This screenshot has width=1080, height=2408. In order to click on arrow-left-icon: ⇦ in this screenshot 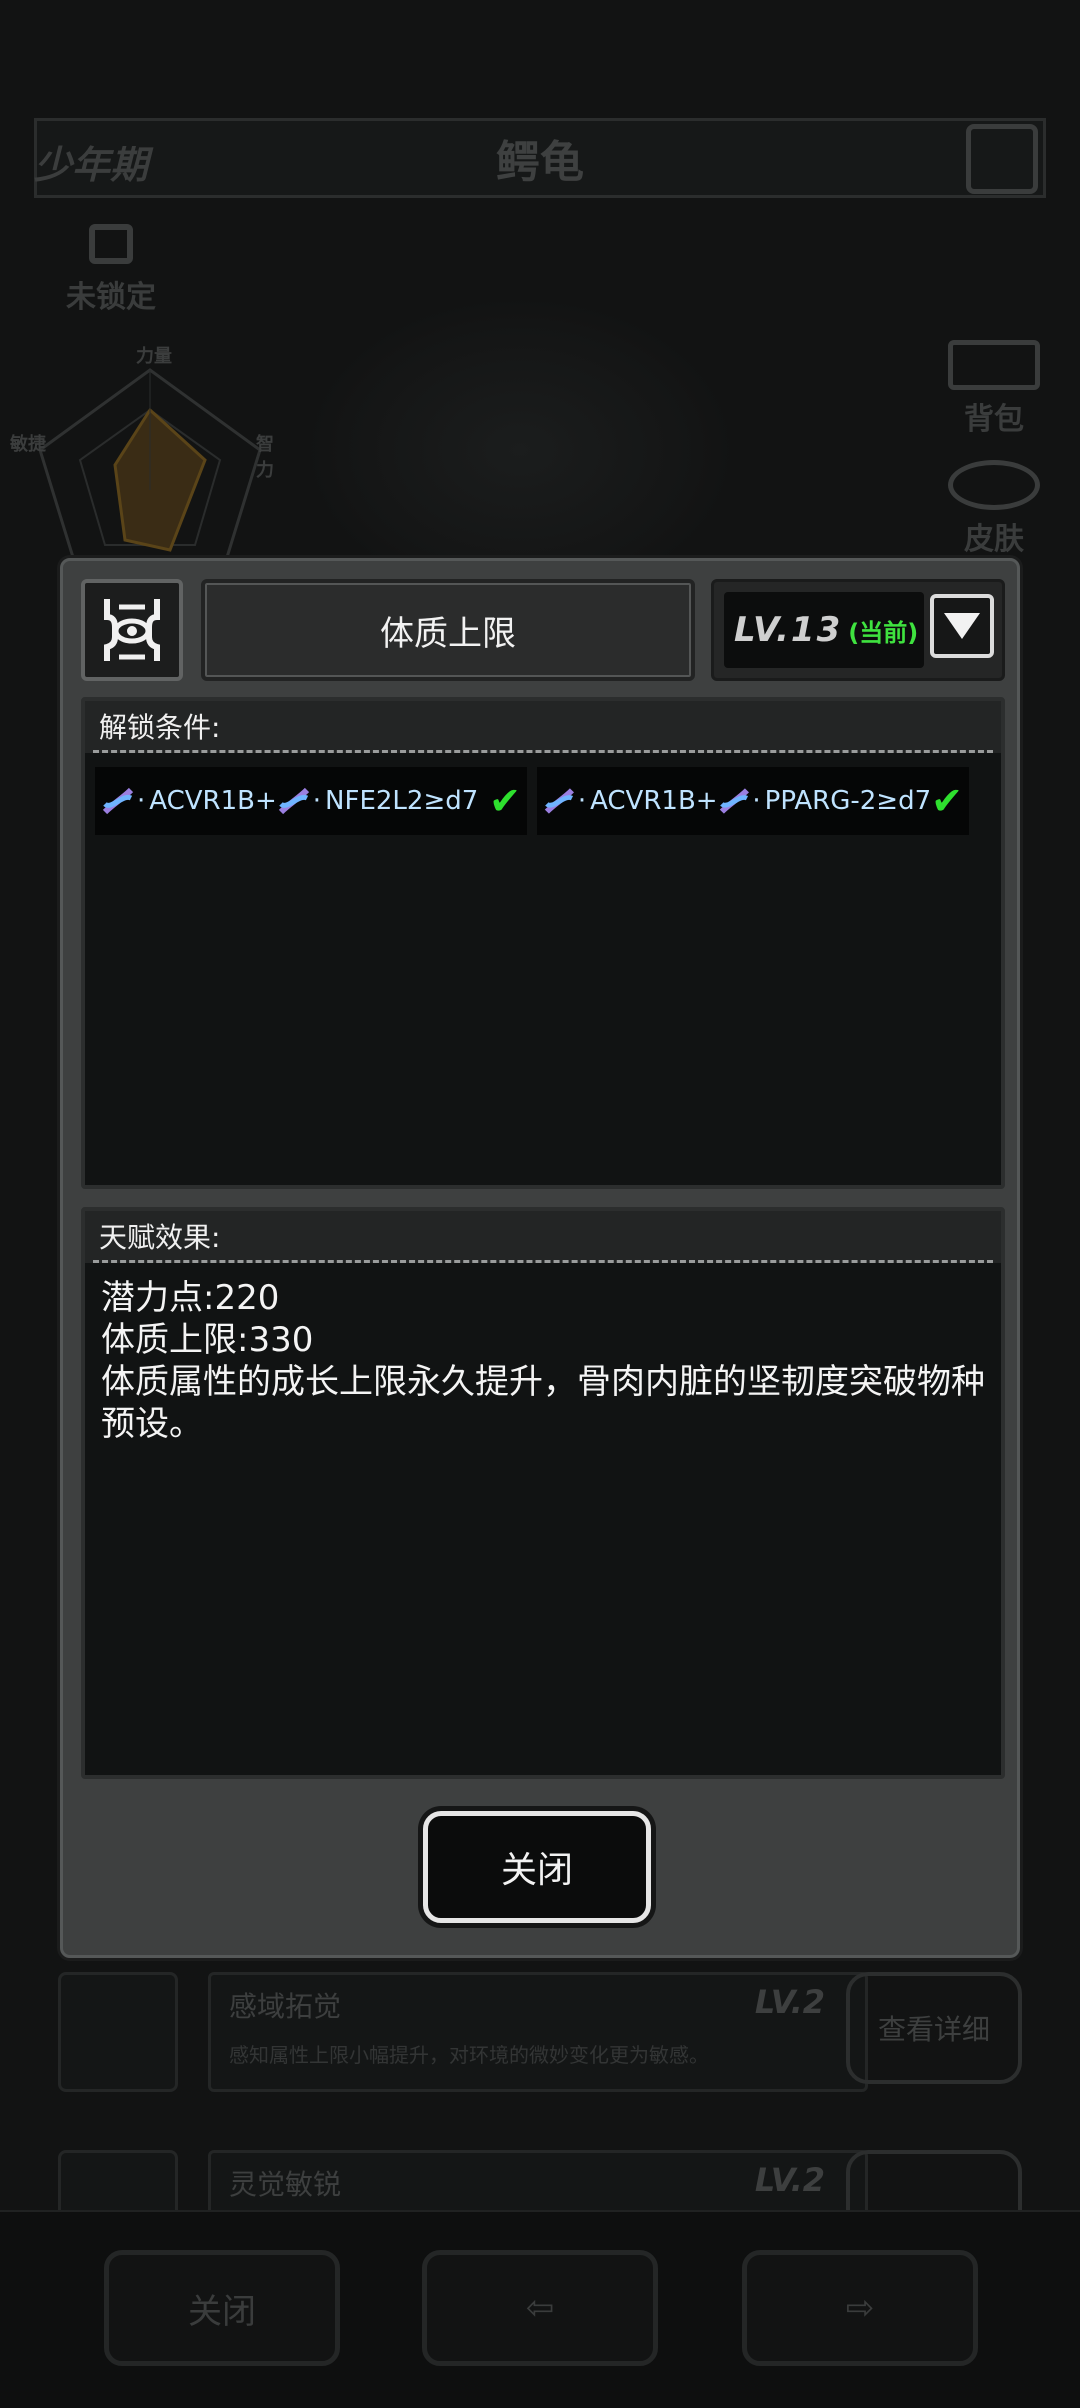, I will do `click(540, 2308)`.